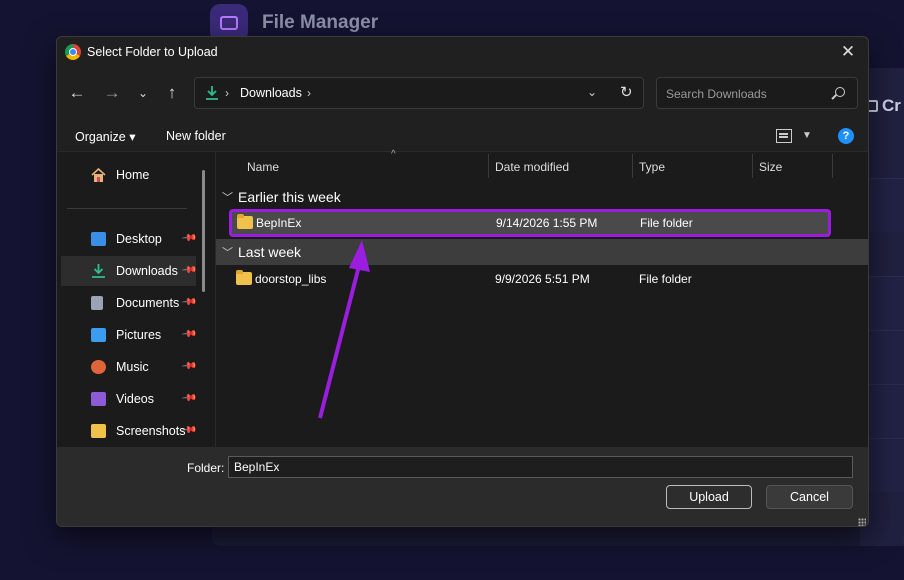  What do you see at coordinates (203, 231) in the screenshot?
I see `sidebar-scrollbar` at bounding box center [203, 231].